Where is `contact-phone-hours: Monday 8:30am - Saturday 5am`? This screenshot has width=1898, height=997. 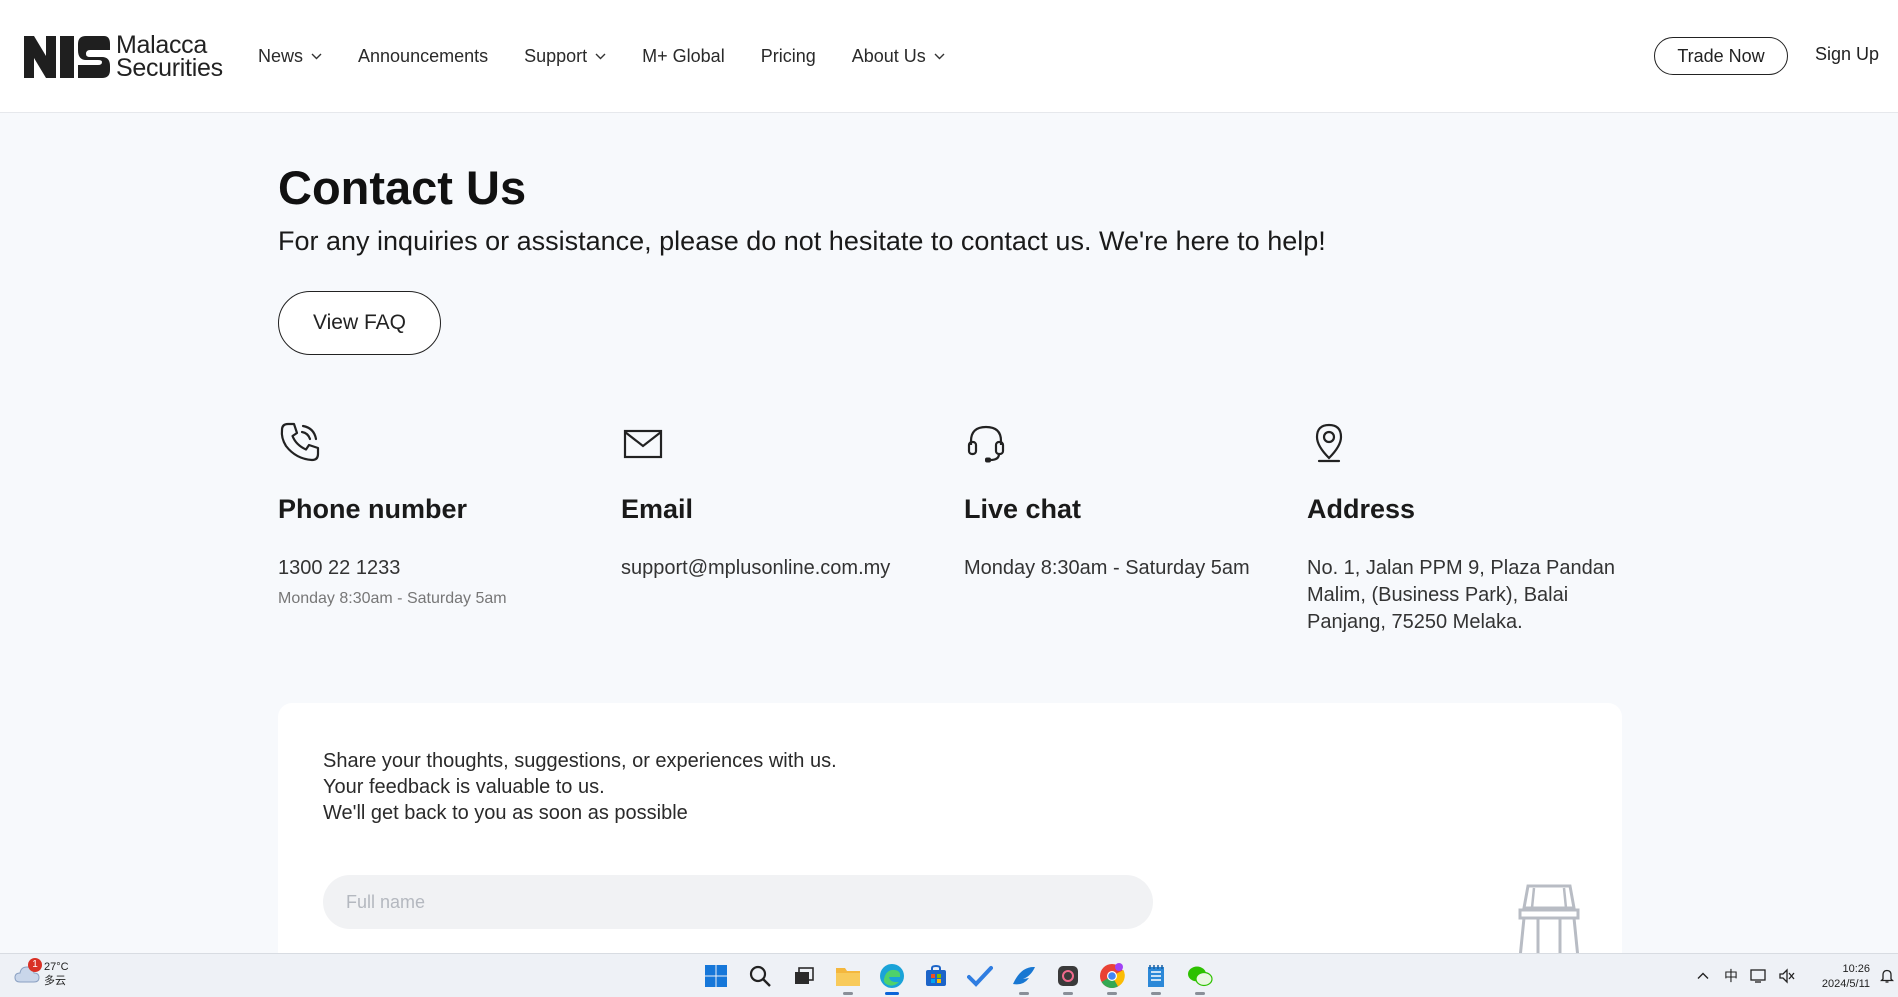
contact-phone-hours: Monday 8:30am - Saturday 5am is located at coordinates (392, 598).